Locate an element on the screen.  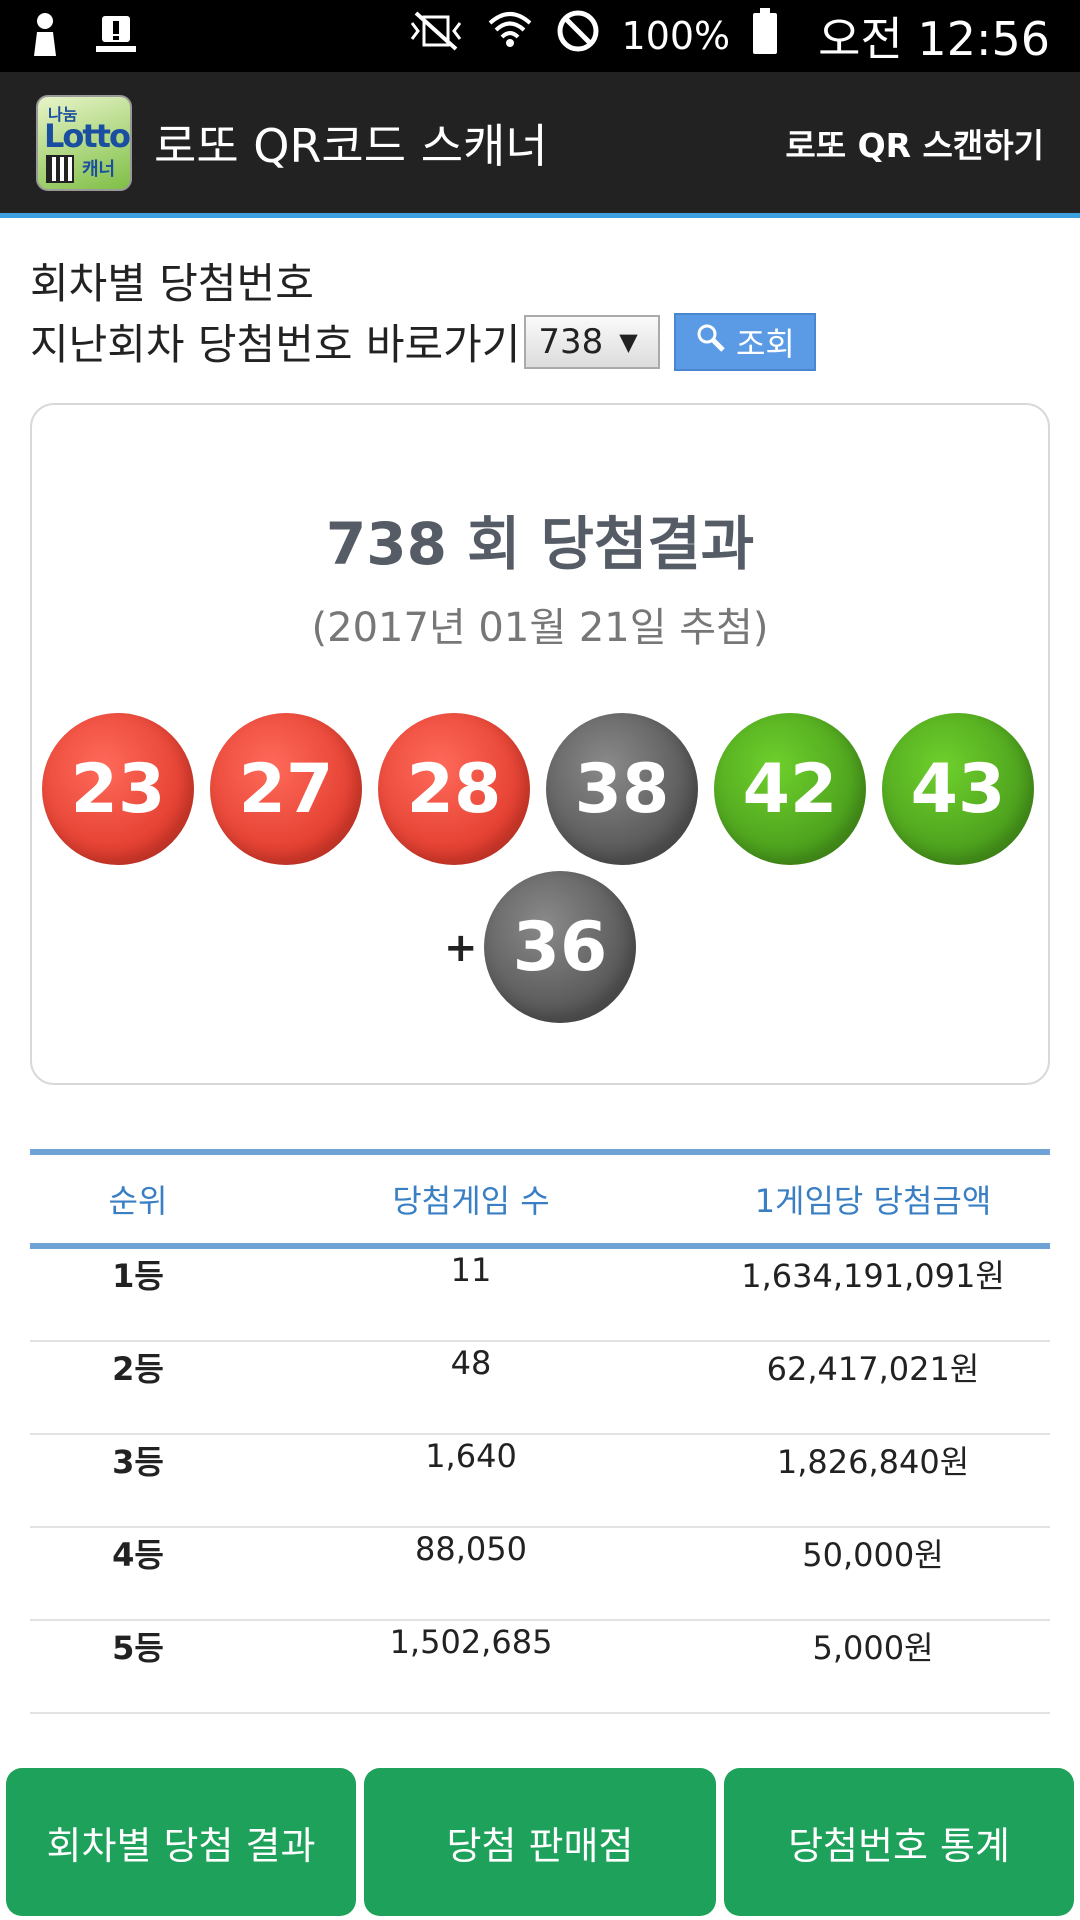
alert-icon is located at coordinates (116, 36).